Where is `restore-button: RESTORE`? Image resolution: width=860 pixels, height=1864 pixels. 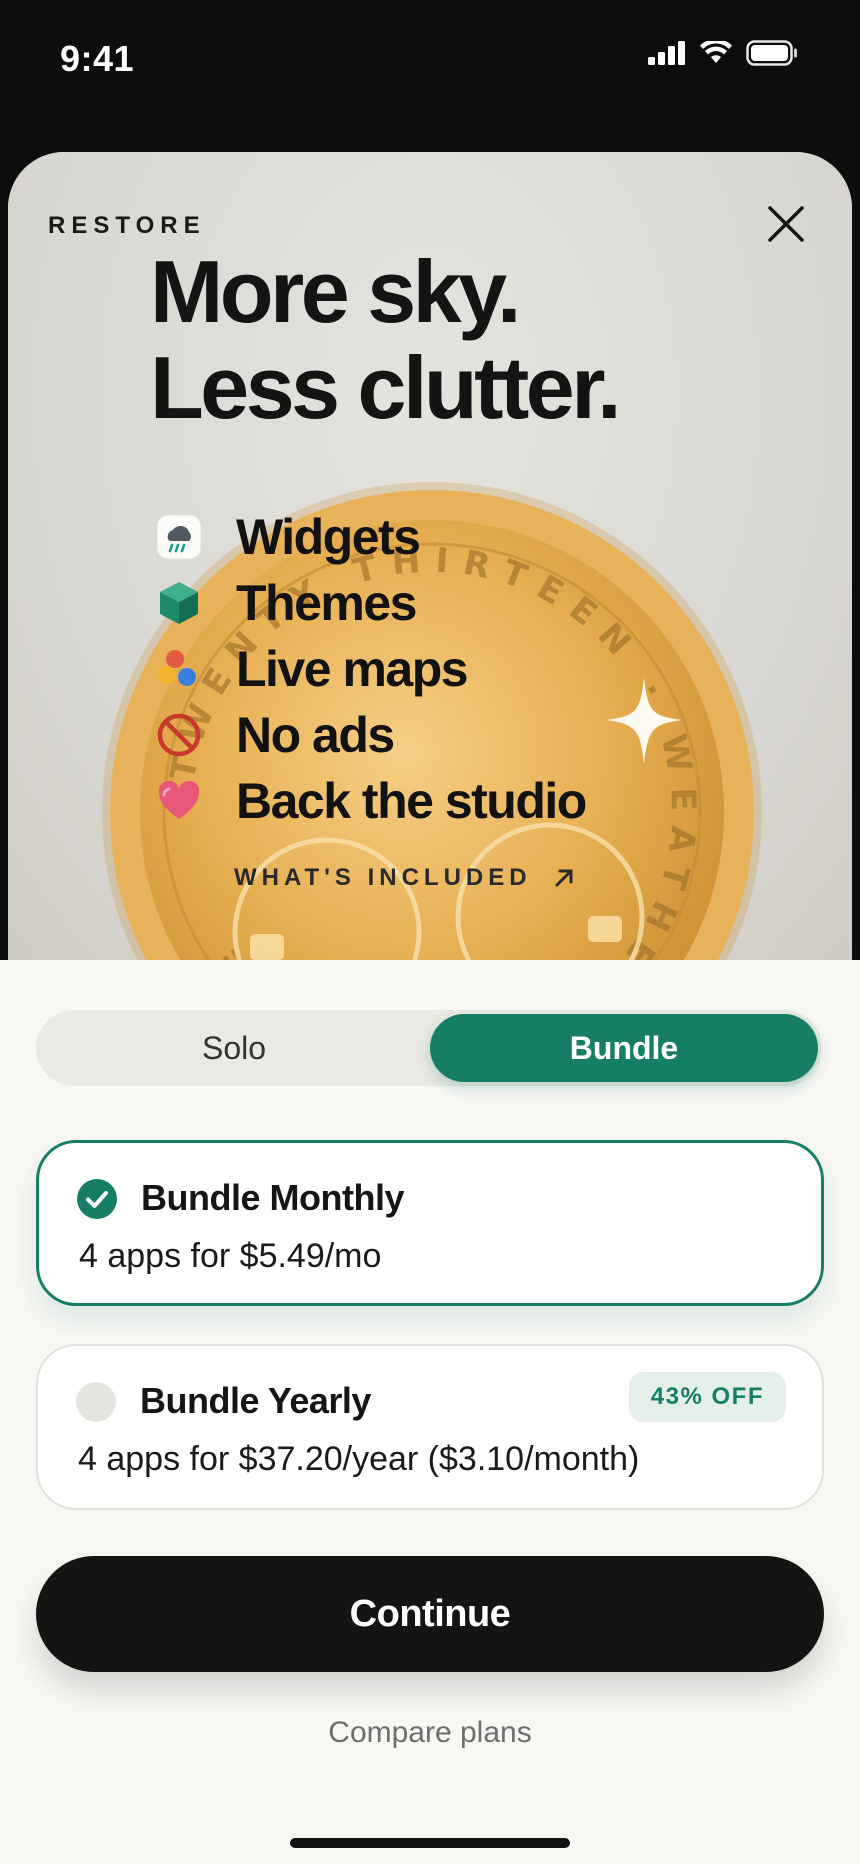 restore-button: RESTORE is located at coordinates (127, 226).